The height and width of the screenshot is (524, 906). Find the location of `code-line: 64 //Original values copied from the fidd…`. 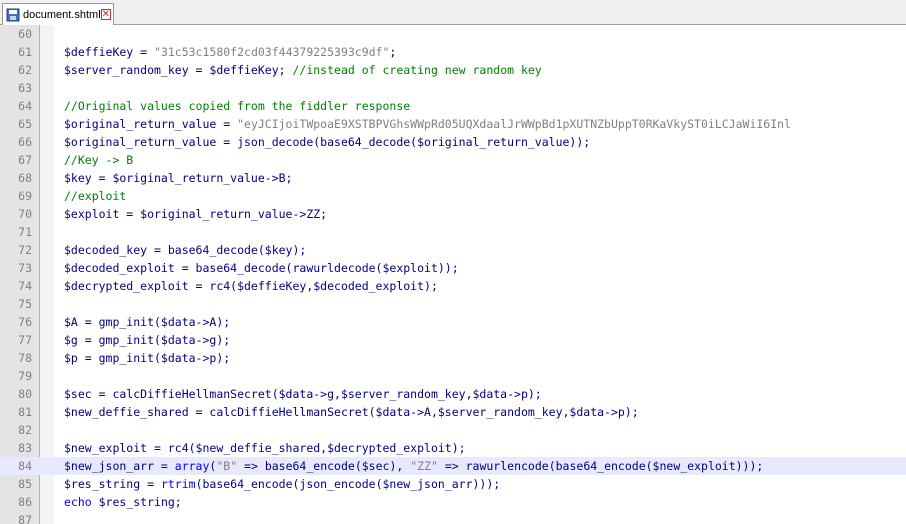

code-line: 64 //Original values copied from the fidd… is located at coordinates (453, 106).